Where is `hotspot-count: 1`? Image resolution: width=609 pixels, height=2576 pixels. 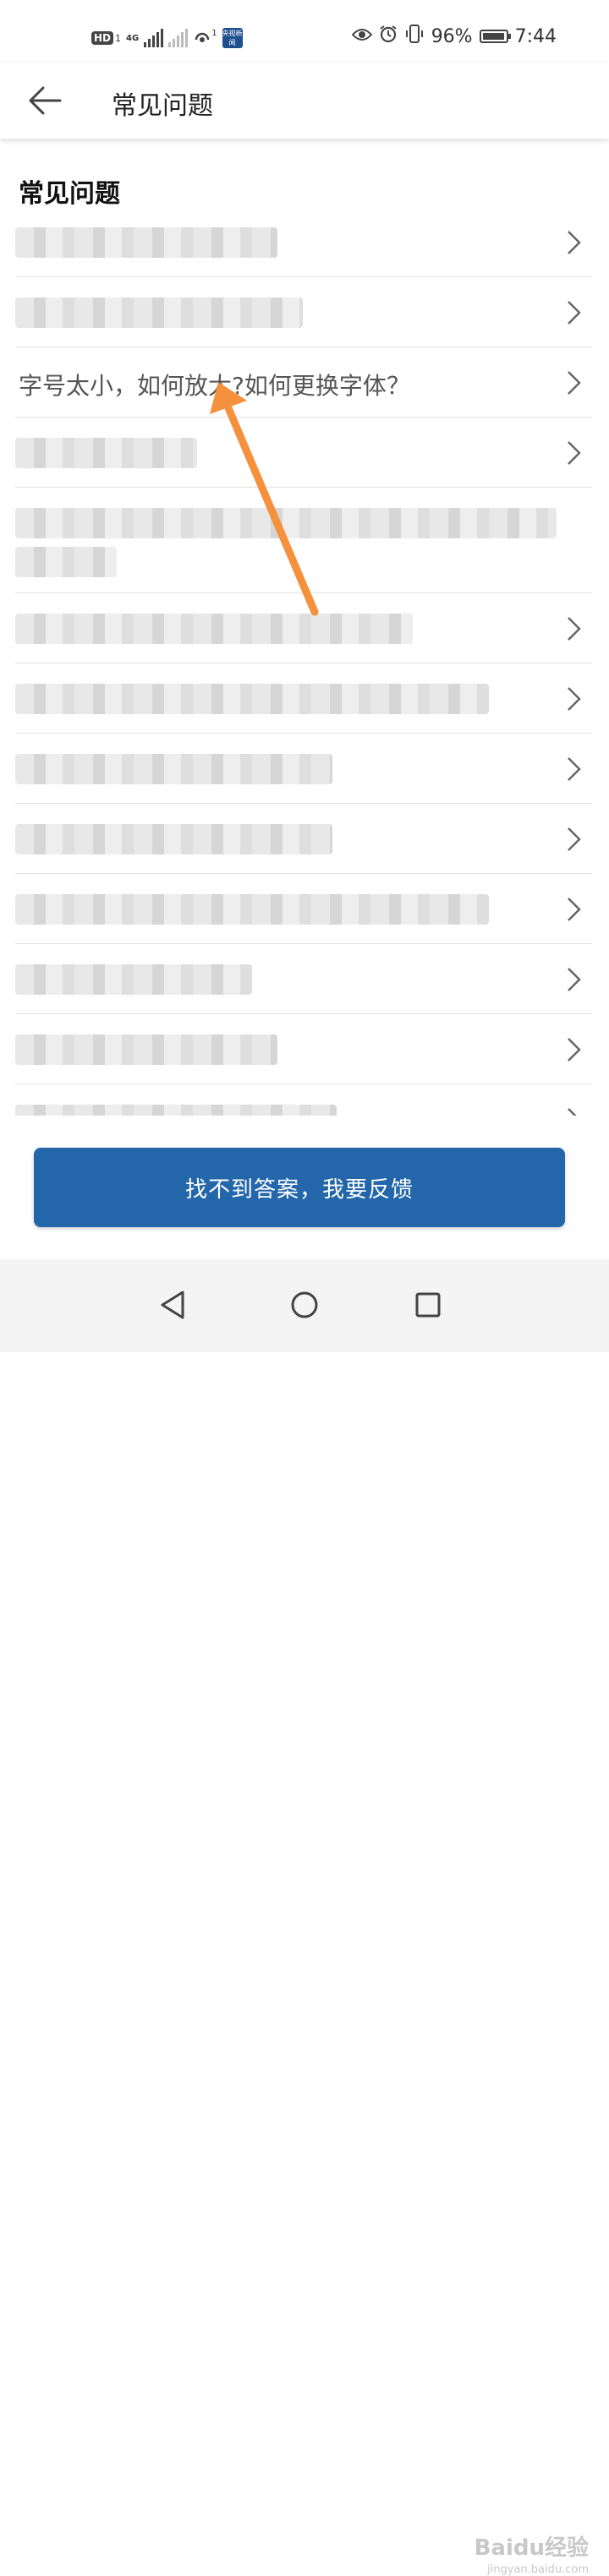 hotspot-count: 1 is located at coordinates (214, 33).